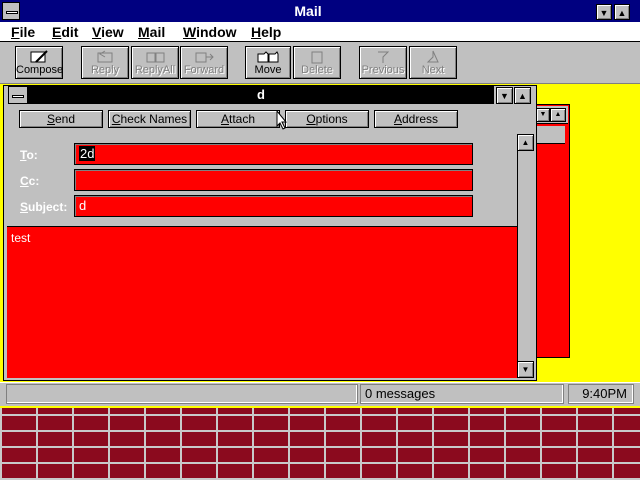 Image resolution: width=640 pixels, height=480 pixels. I want to click on menu-view: View, so click(108, 32).